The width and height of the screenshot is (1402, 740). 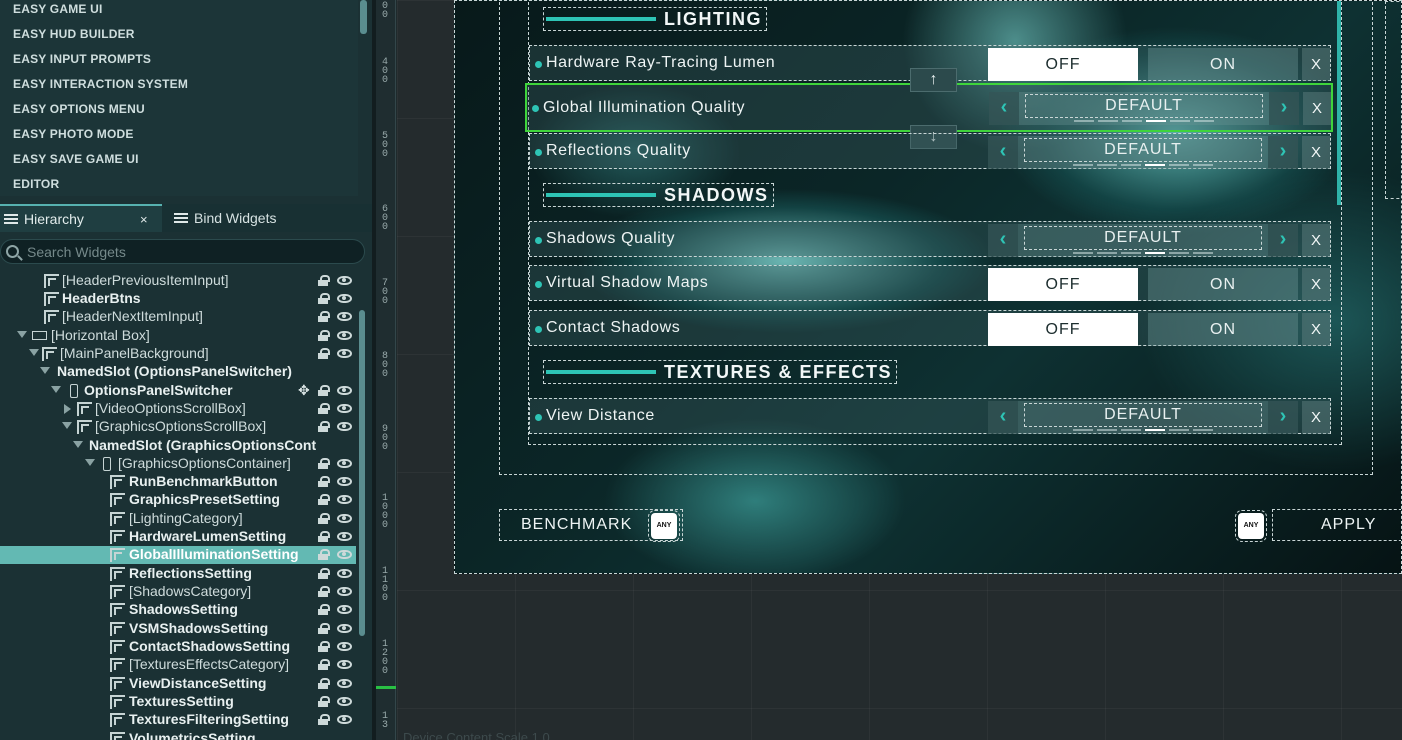 I want to click on tree-row: ReflectionsSetting, so click(x=178, y=574).